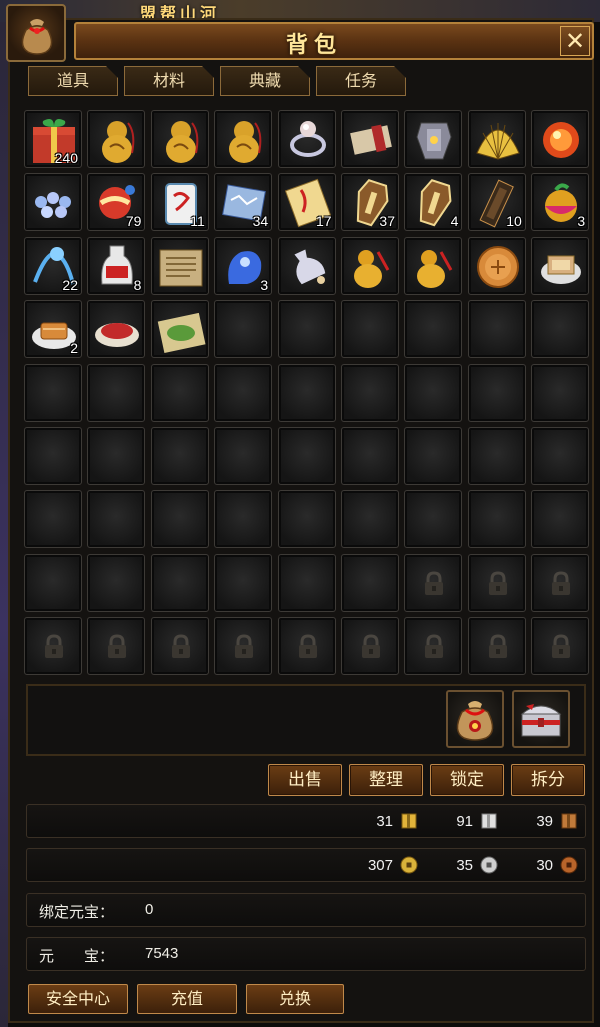 This screenshot has width=600, height=1027. Describe the element at coordinates (386, 780) in the screenshot. I see `sort-button: 整理` at that location.